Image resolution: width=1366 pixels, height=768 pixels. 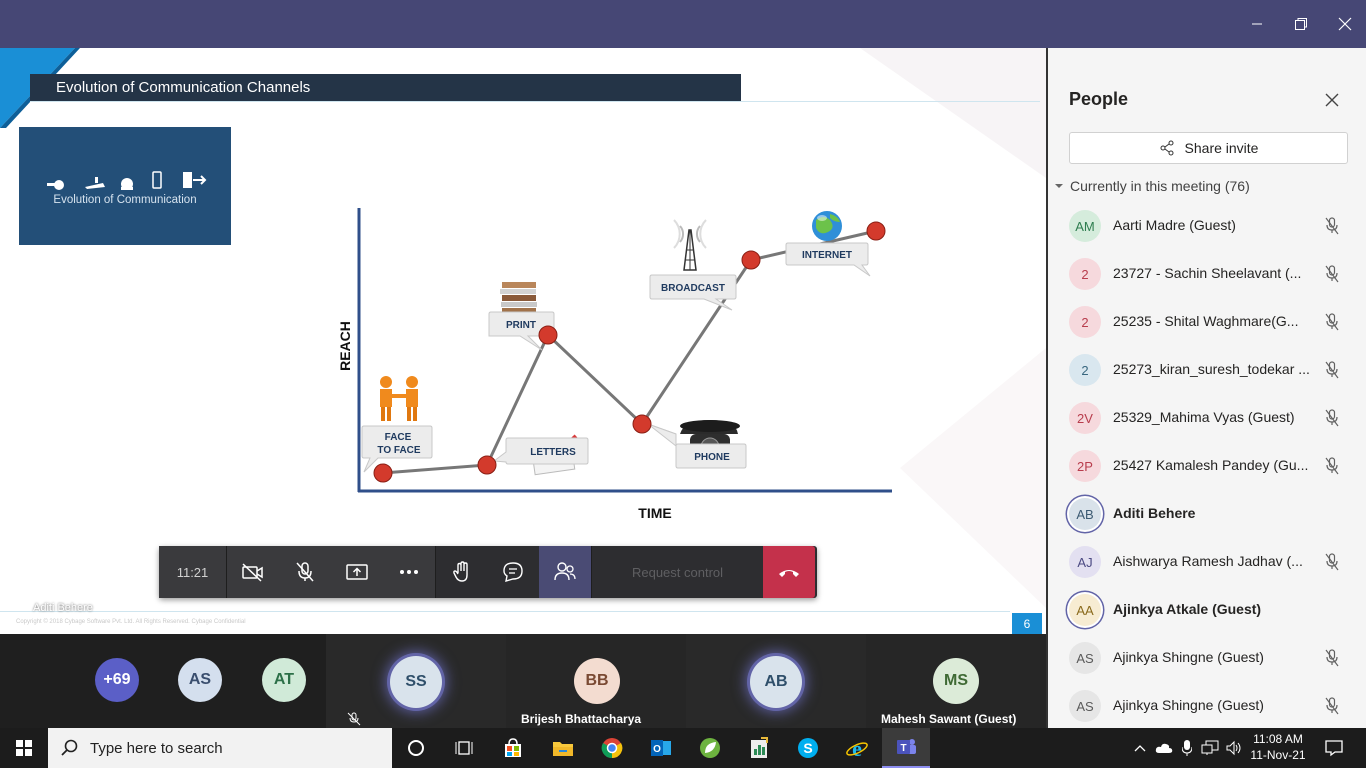 What do you see at coordinates (776, 681) in the screenshot?
I see `participant-tile: AB` at bounding box center [776, 681].